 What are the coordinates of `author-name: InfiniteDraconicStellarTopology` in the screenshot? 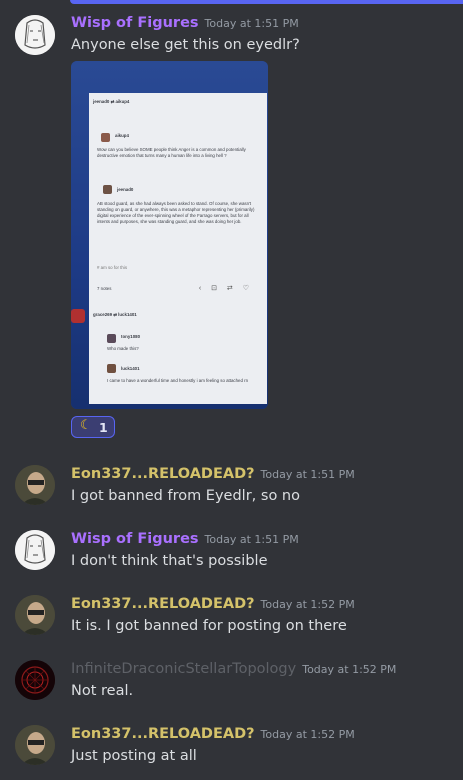 It's located at (183, 669).